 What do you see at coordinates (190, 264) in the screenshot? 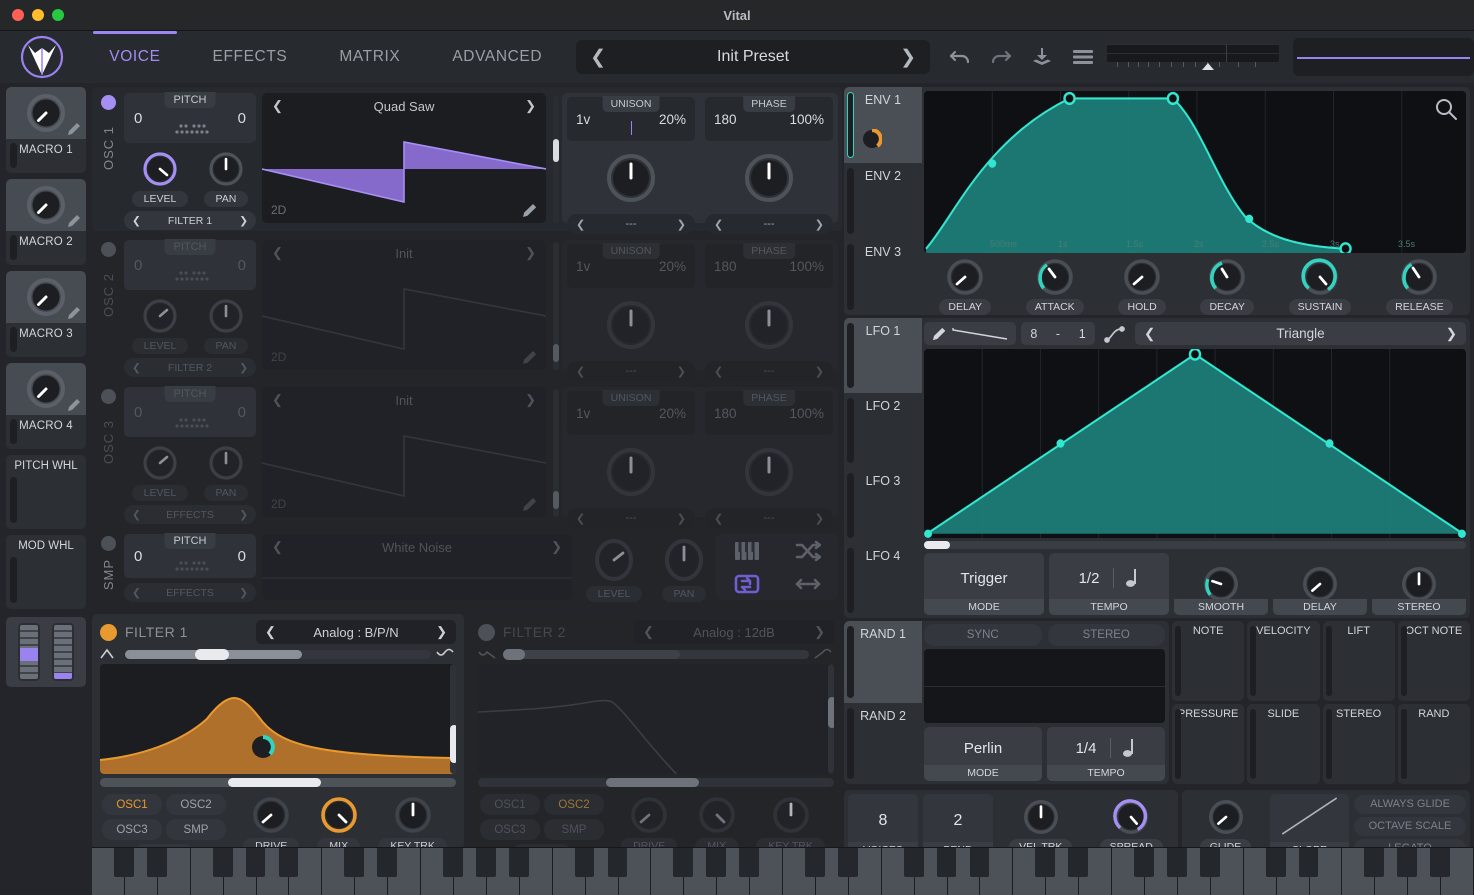
I see `osc2-pitch-box: PITCH 0 0` at bounding box center [190, 264].